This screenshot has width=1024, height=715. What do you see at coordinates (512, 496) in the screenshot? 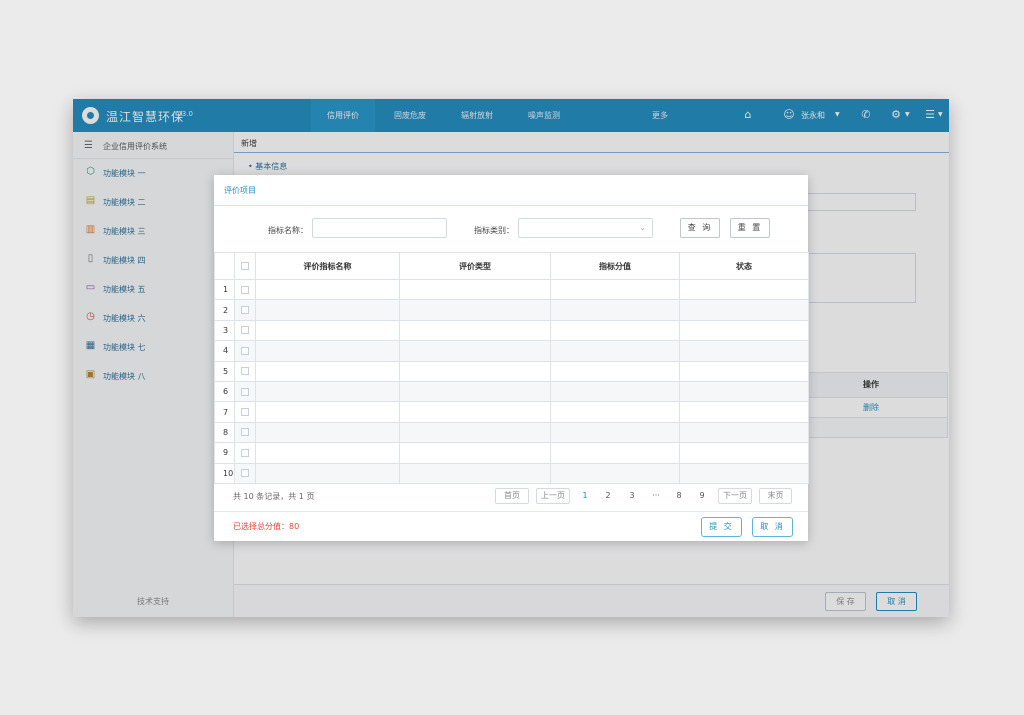
I see `first-page-button: 首页` at bounding box center [512, 496].